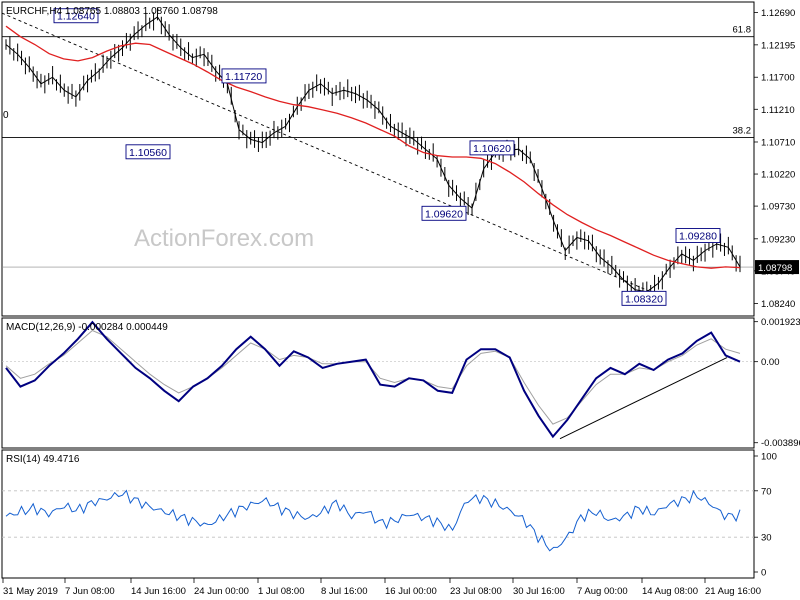  I want to click on left-edge-label: 0, so click(6, 115).